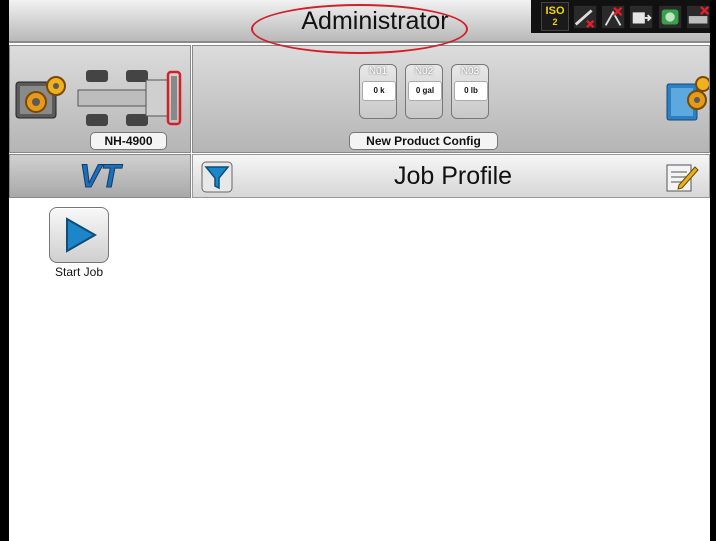  What do you see at coordinates (713, 270) in the screenshot?
I see `right-border` at bounding box center [713, 270].